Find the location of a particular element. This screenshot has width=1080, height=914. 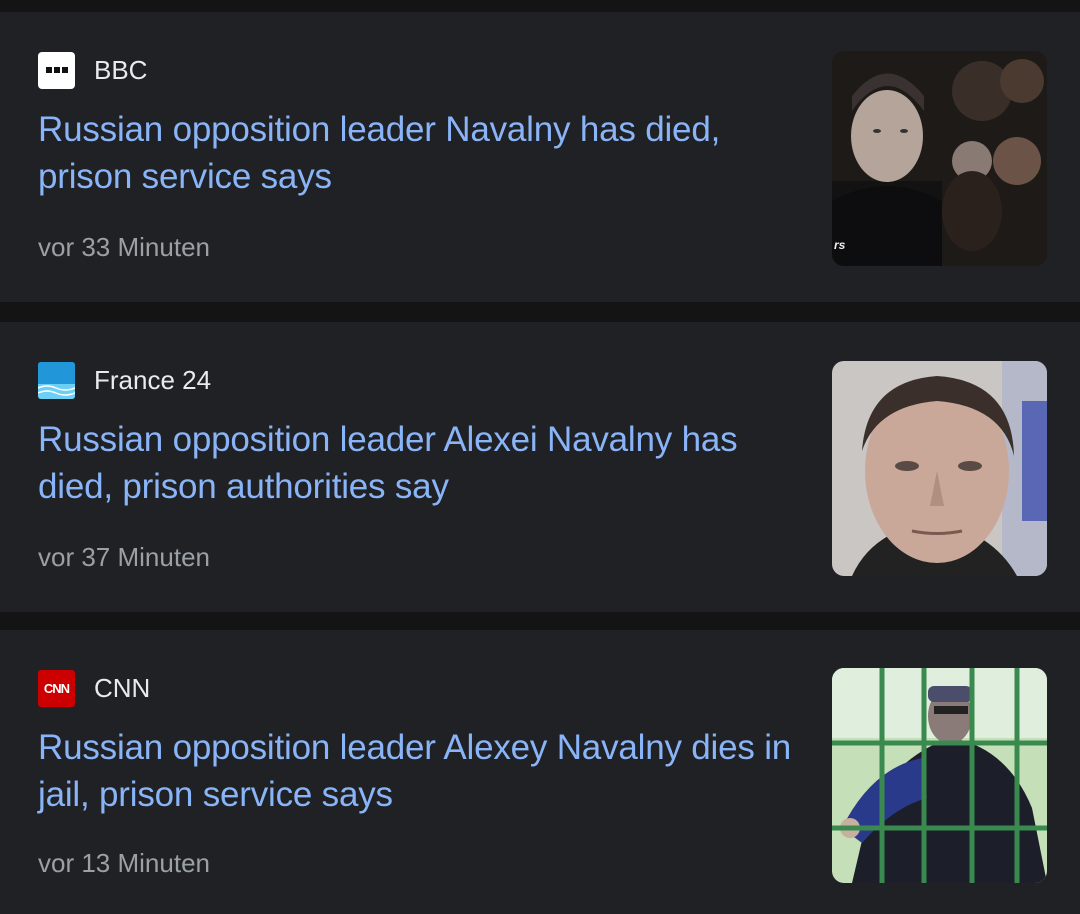

source-name: France 24 is located at coordinates (153, 380).